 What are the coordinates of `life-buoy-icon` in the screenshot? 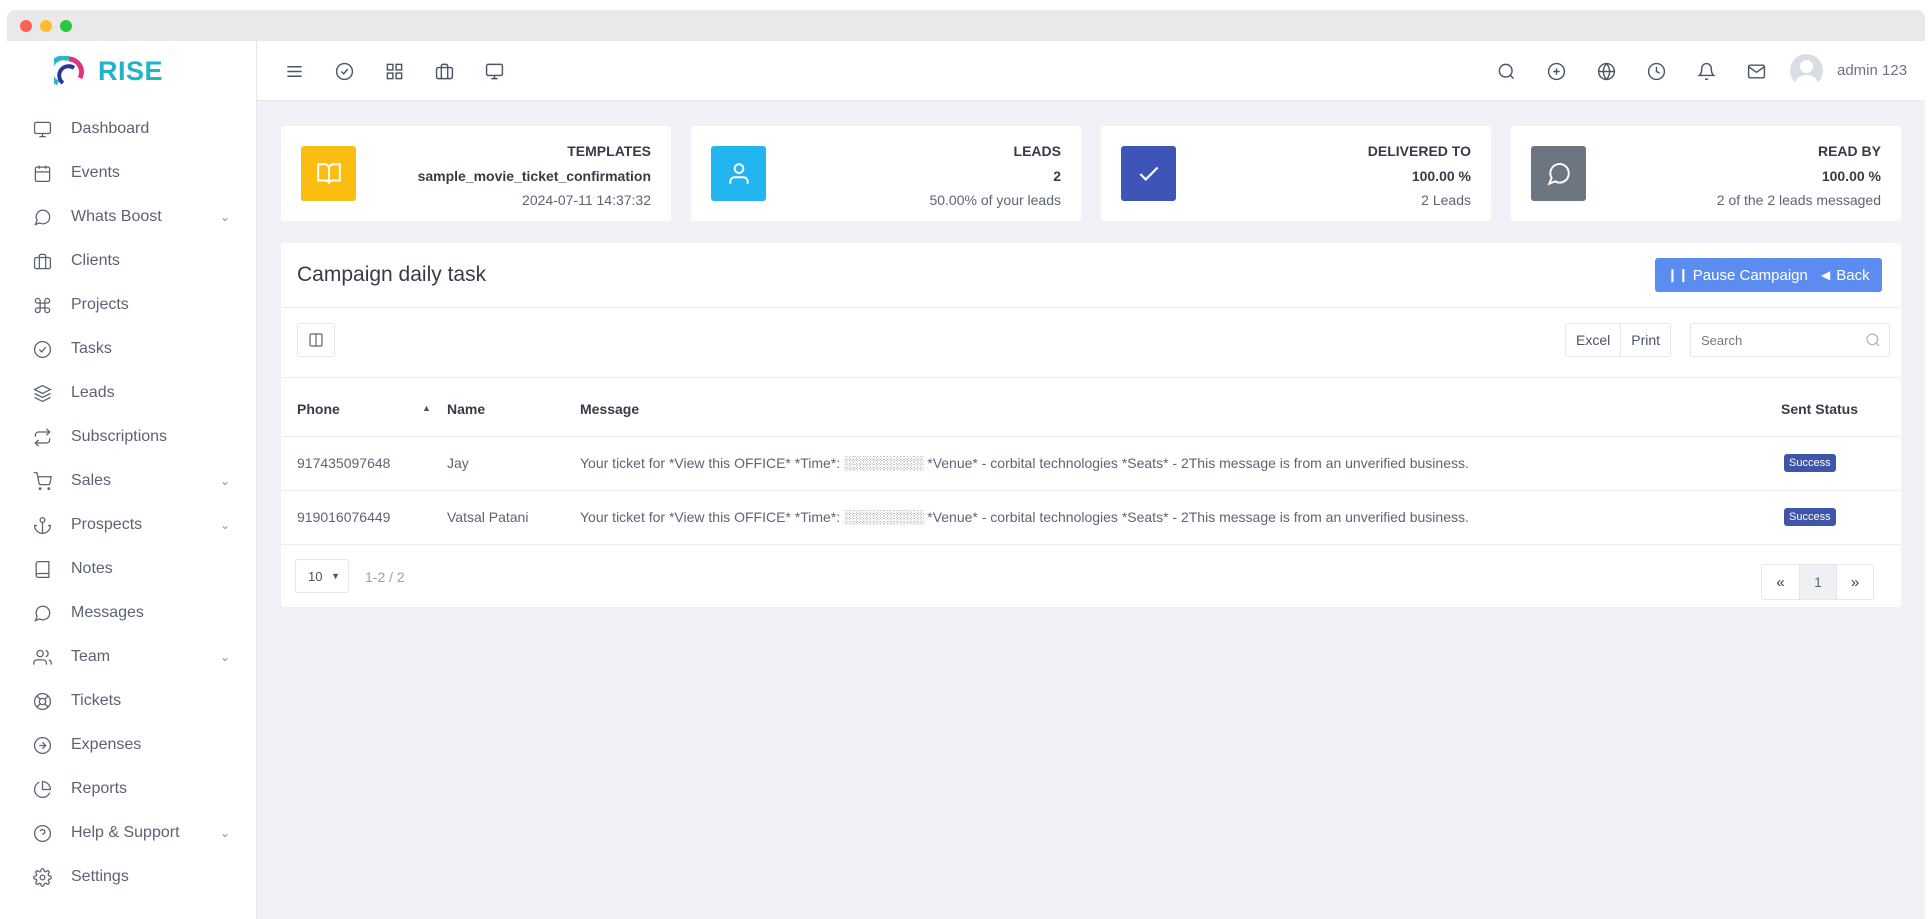 It's located at (42, 701).